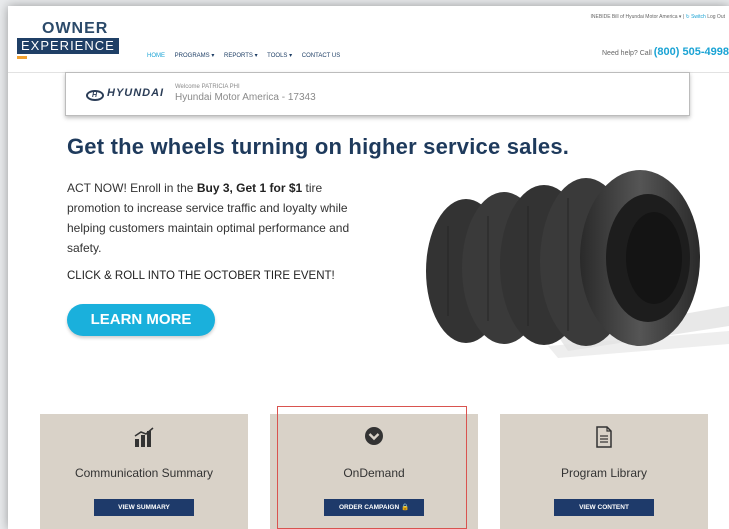 This screenshot has height=529, width=729. Describe the element at coordinates (577, 264) in the screenshot. I see `tires-image` at that location.